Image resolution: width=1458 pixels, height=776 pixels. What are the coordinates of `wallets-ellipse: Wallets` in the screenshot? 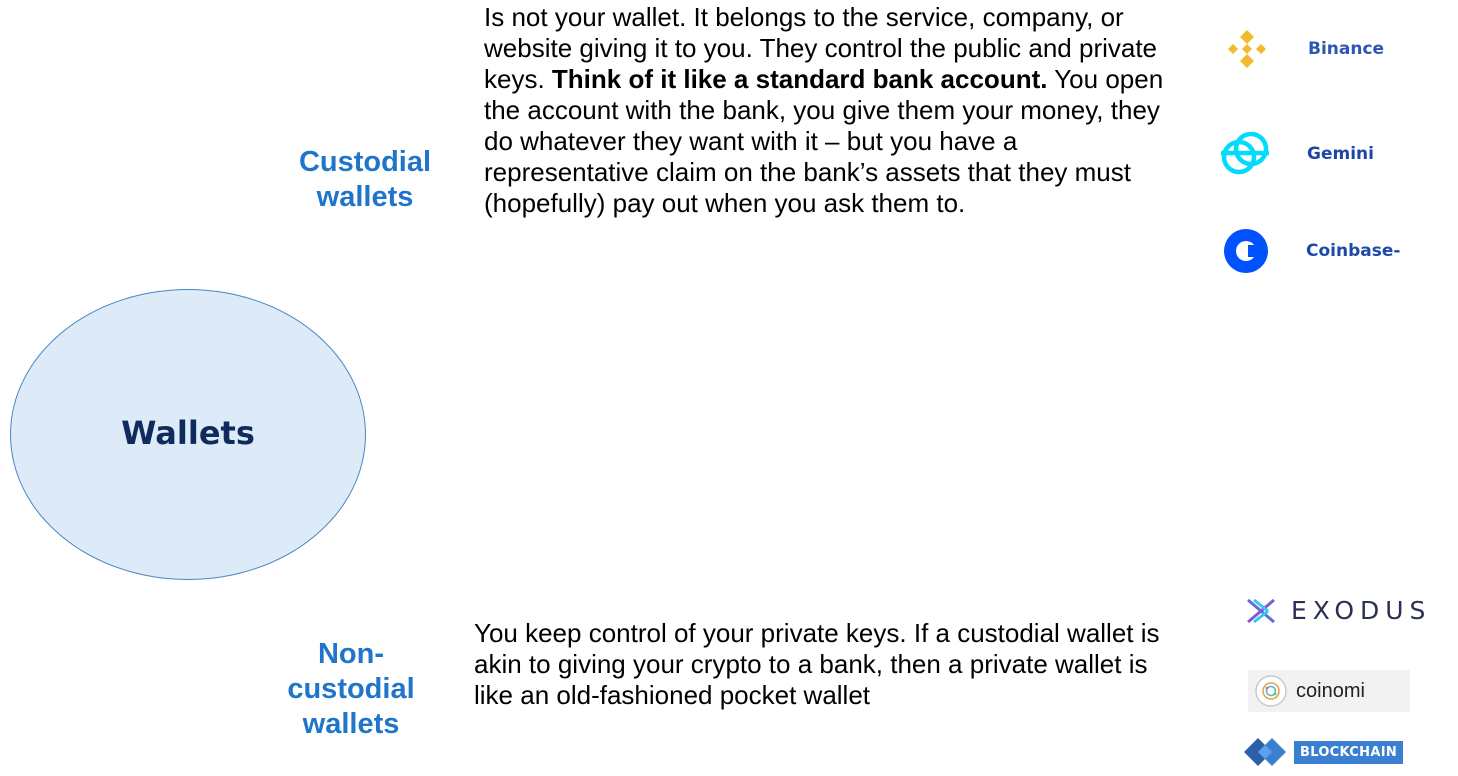 It's located at (188, 434).